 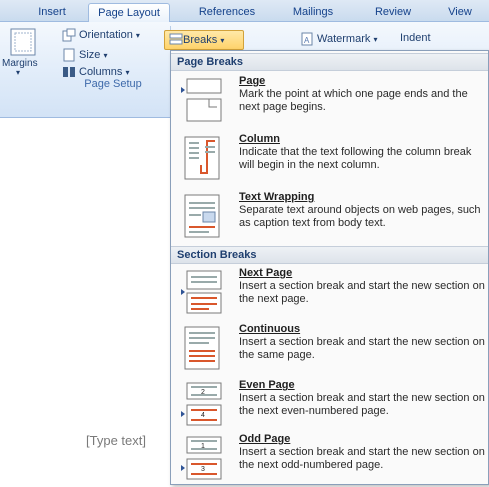 What do you see at coordinates (344, 38) in the screenshot?
I see `watermark-label: Watermark` at bounding box center [344, 38].